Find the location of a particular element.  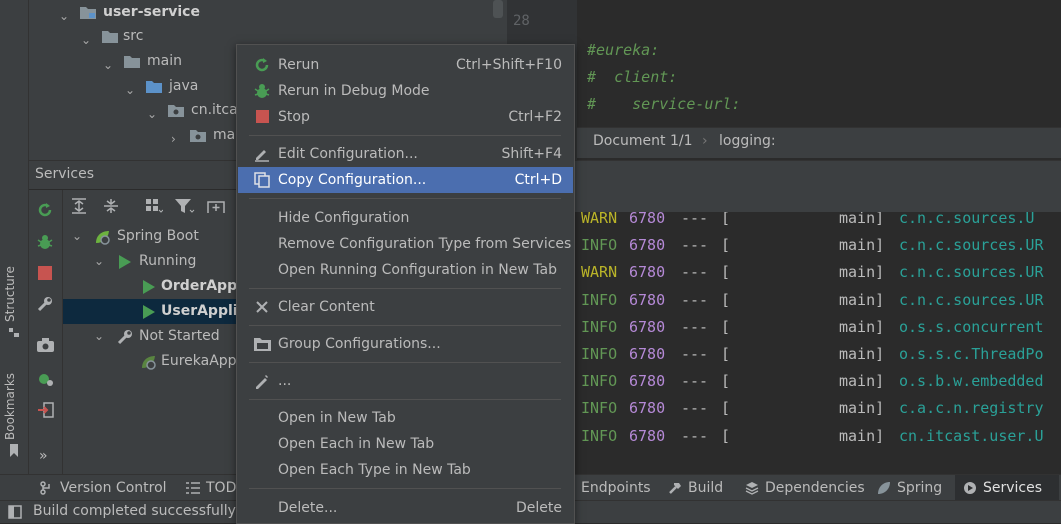

tree-label: java is located at coordinates (184, 86).